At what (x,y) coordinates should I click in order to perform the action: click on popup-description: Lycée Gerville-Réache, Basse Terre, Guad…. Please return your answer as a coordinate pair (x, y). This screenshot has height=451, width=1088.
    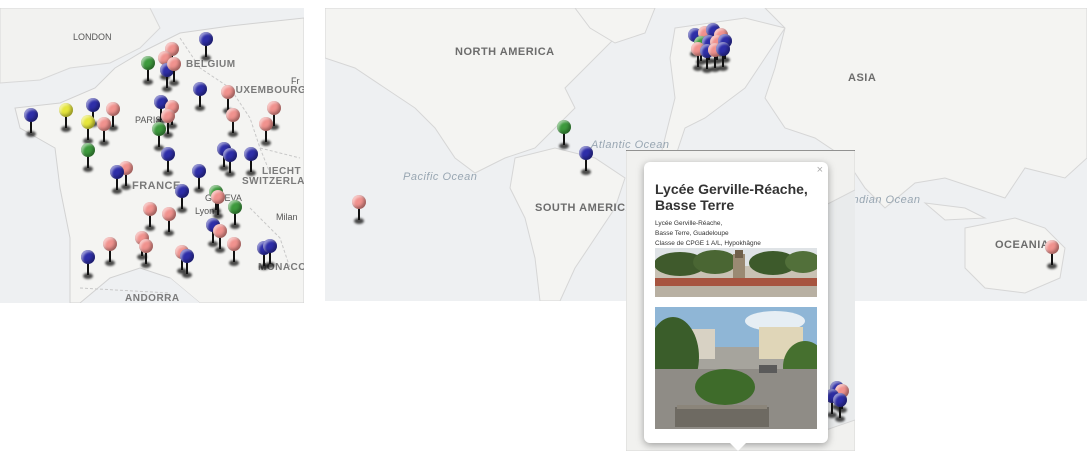
    Looking at the image, I should click on (708, 234).